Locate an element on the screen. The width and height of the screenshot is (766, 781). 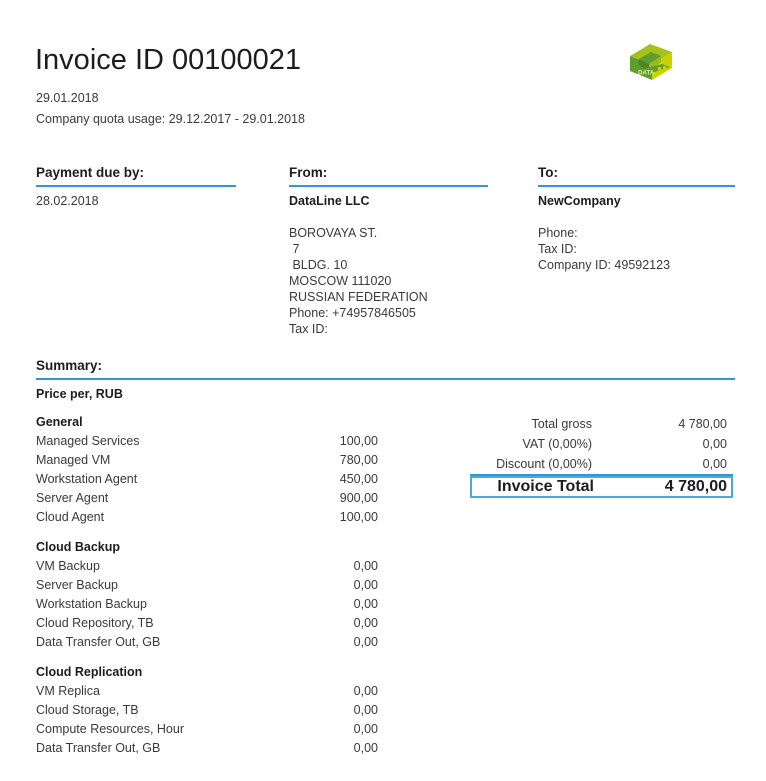
to-address-line: Phone: is located at coordinates (558, 233).